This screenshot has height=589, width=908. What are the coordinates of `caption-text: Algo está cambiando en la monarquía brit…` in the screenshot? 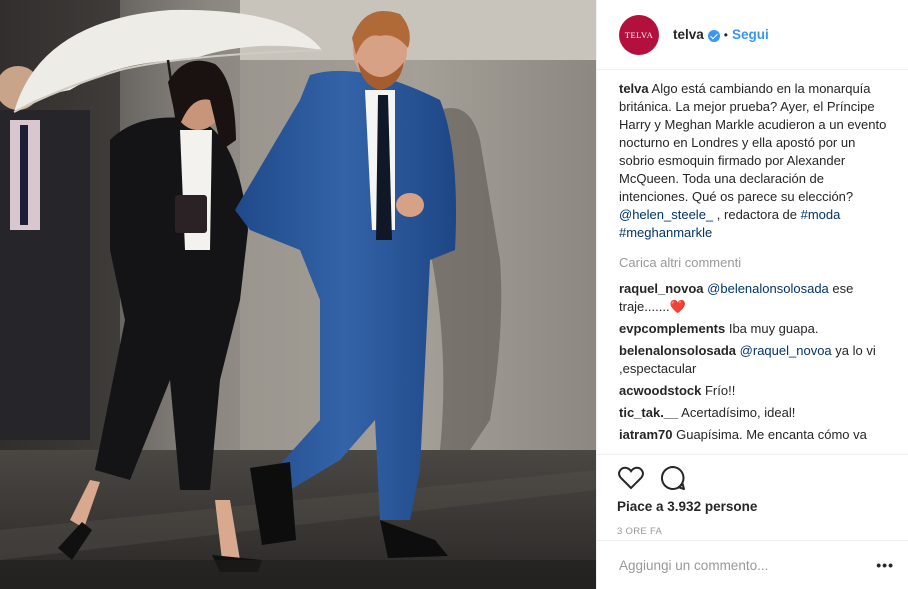 It's located at (753, 142).